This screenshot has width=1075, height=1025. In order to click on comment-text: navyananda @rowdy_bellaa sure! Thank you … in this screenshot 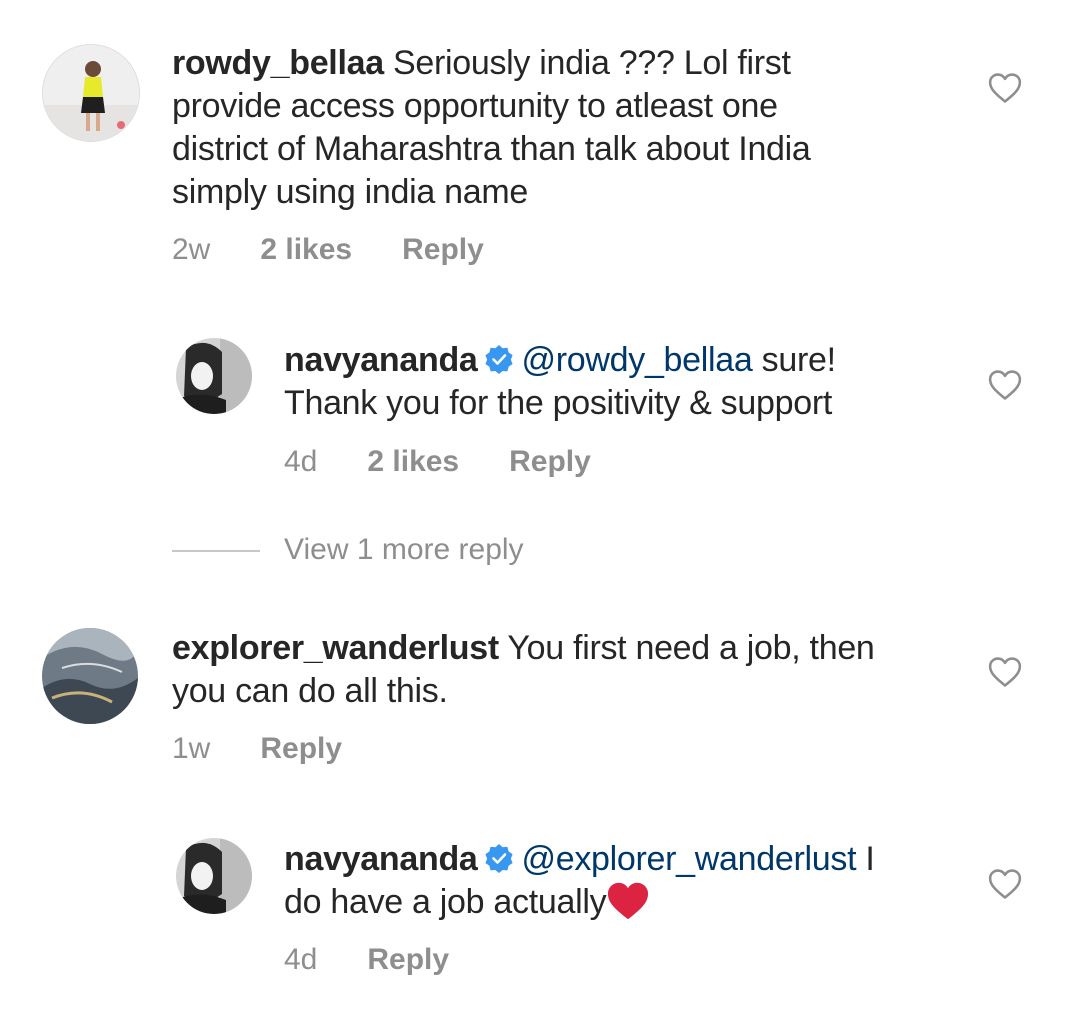, I will do `click(624, 382)`.